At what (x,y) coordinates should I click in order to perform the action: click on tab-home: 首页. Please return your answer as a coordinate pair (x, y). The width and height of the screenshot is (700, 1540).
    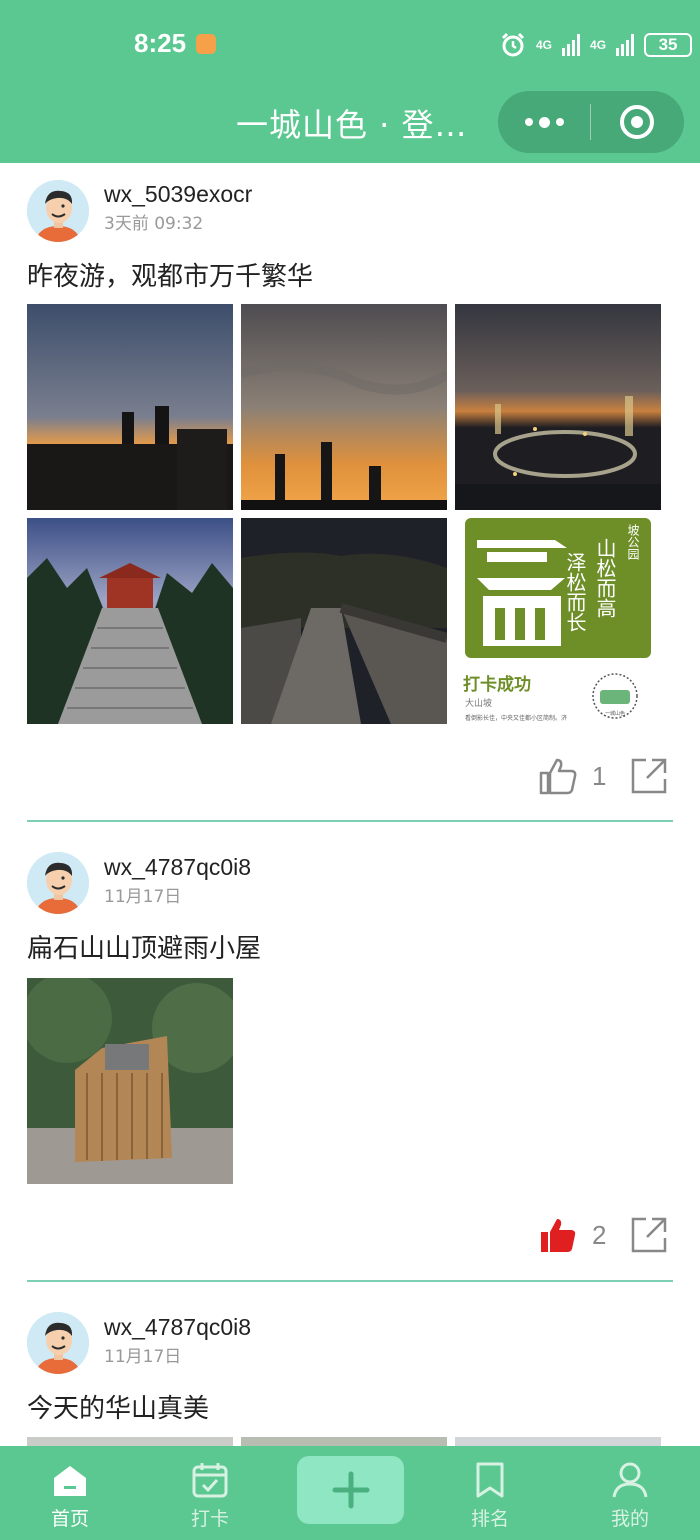
    Looking at the image, I should click on (70, 1493).